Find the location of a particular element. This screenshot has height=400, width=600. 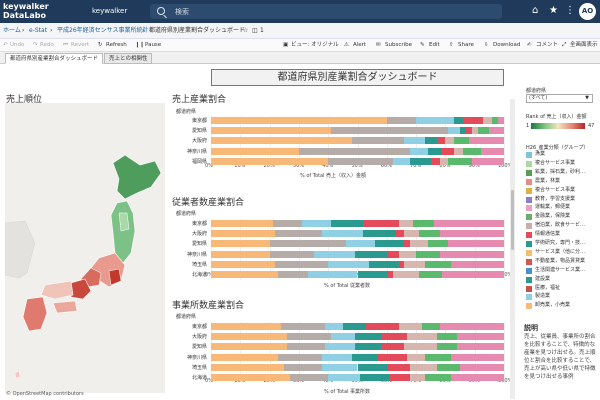

tab-dashboard: 都道府県別産業割合ダッシュボード is located at coordinates (54, 58).